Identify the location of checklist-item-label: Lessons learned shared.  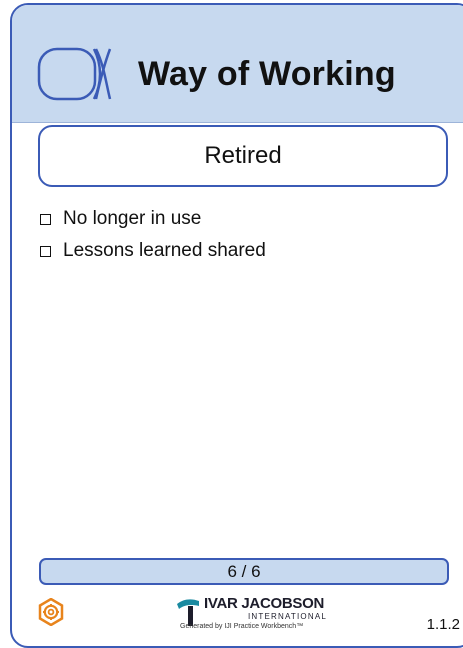
(164, 250).